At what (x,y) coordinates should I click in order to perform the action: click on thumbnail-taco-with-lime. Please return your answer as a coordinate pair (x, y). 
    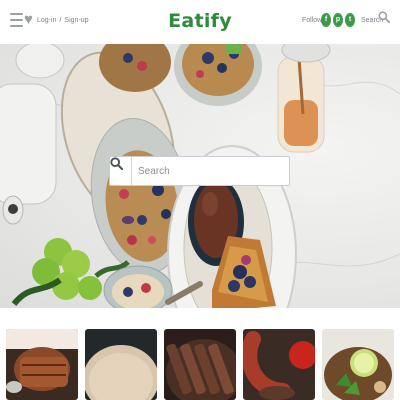
    Looking at the image, I should click on (358, 364).